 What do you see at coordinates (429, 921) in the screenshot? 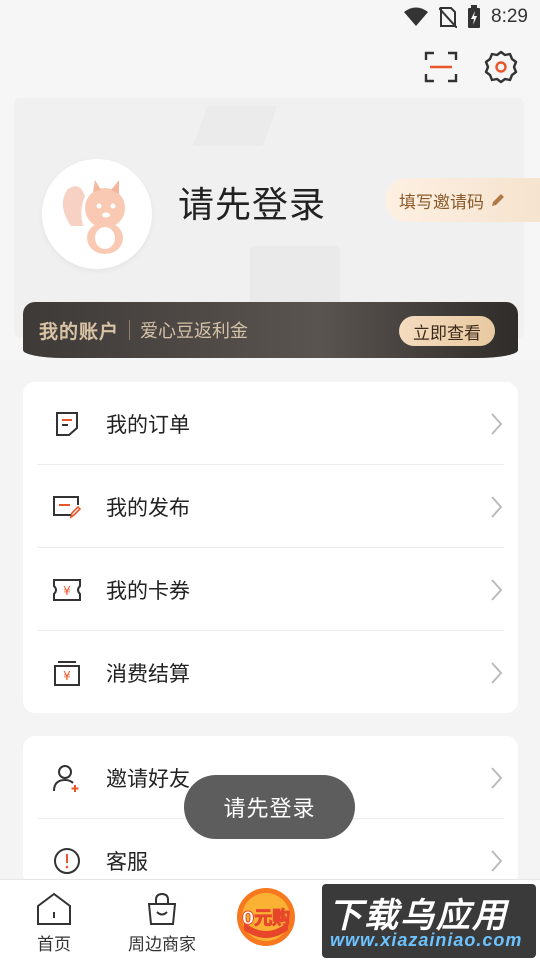
I see `watermark-logo: 下载乌应用 www.xiazainiao.com` at bounding box center [429, 921].